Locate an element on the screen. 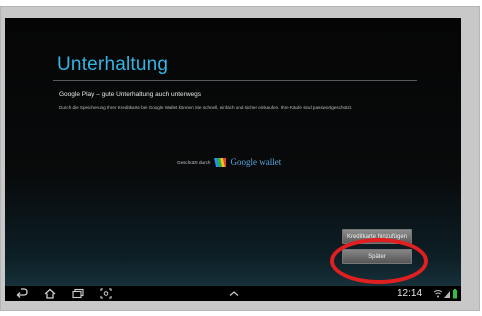 The height and width of the screenshot is (316, 482). battery-icon is located at coordinates (455, 294).